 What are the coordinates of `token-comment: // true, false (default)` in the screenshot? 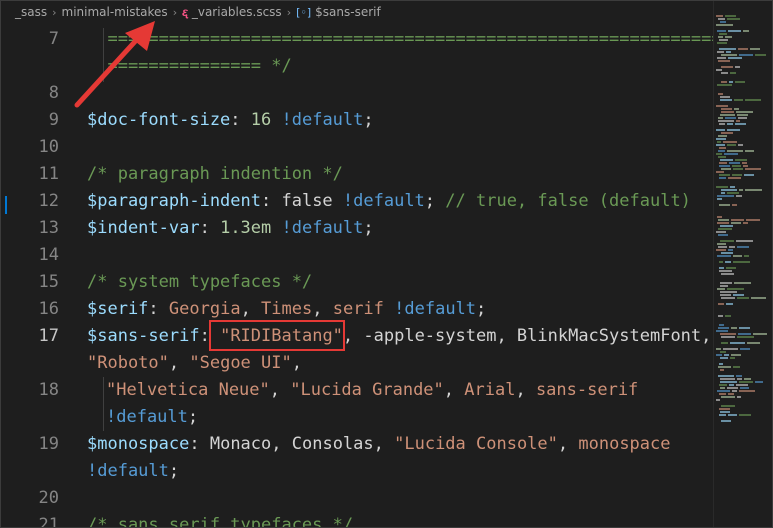 It's located at (568, 201).